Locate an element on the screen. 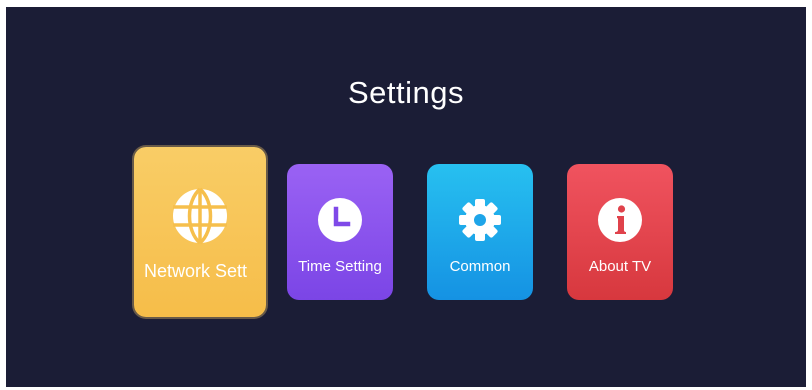  tile-label: About TV is located at coordinates (620, 266).